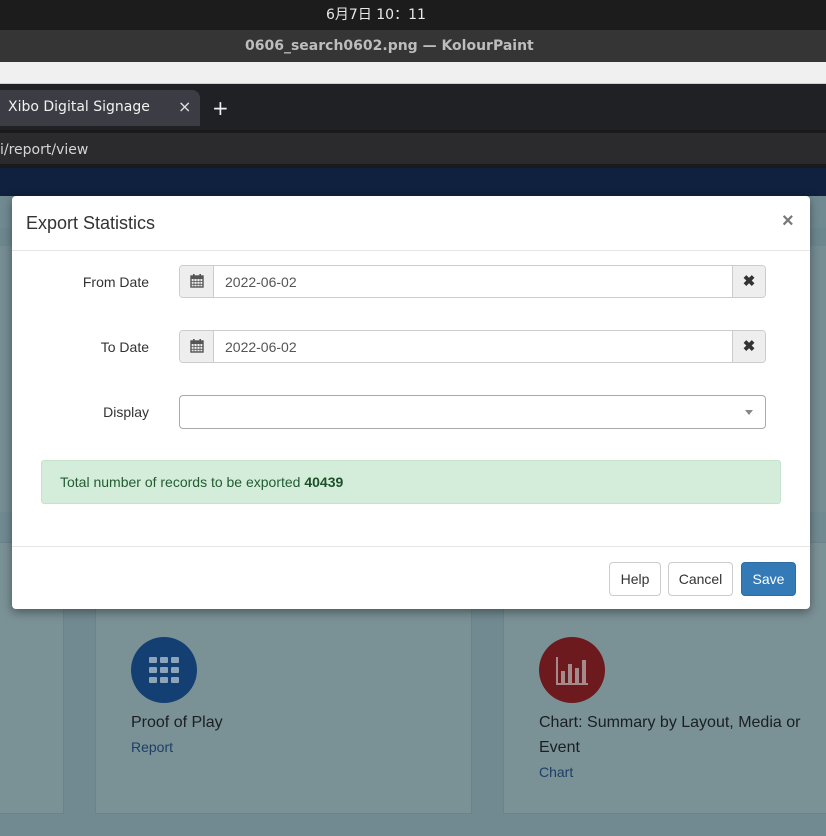 This screenshot has height=836, width=826. Describe the element at coordinates (556, 772) in the screenshot. I see `card-link: Chart` at that location.